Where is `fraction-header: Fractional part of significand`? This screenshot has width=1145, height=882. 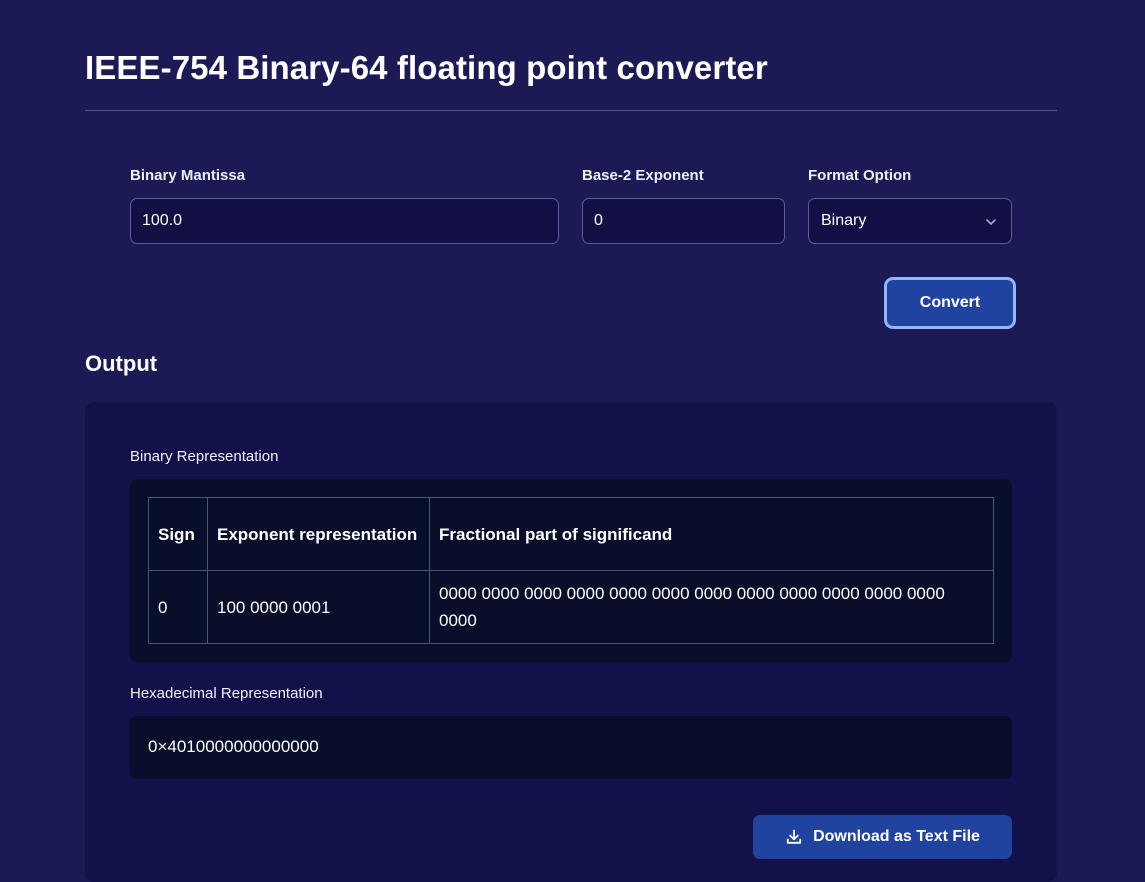 fraction-header: Fractional part of significand is located at coordinates (711, 534).